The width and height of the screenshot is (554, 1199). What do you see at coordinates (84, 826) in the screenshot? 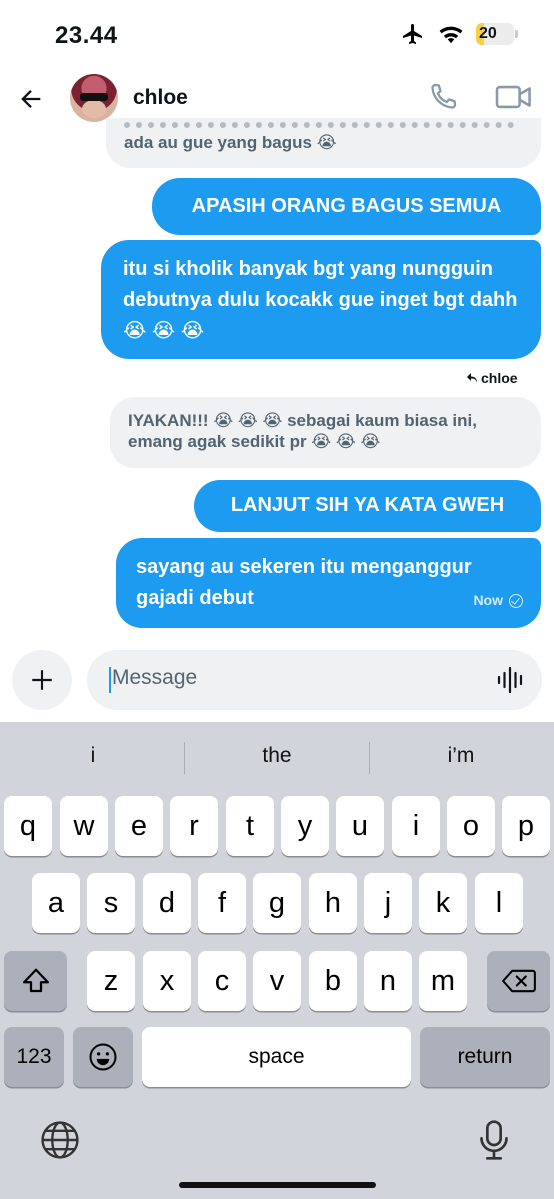
I see `key-w: w` at bounding box center [84, 826].